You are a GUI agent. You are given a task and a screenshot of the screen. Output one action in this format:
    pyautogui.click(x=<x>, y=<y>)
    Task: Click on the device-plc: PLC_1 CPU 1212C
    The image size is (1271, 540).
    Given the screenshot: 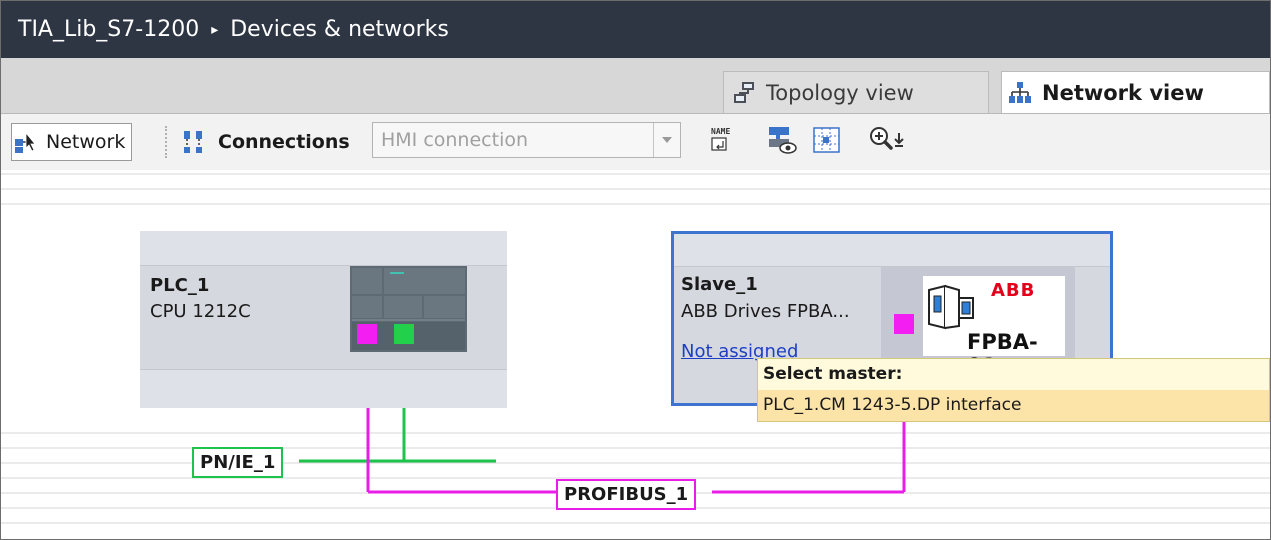 What is the action you would take?
    pyautogui.click(x=323, y=319)
    